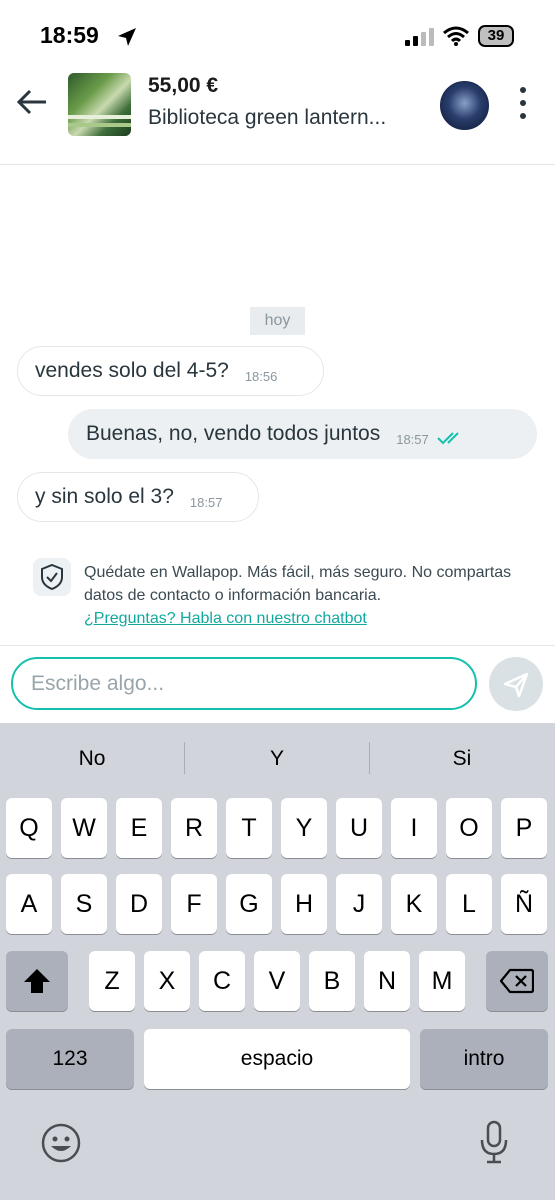 The image size is (555, 1200). I want to click on return-key: intro, so click(484, 1059).